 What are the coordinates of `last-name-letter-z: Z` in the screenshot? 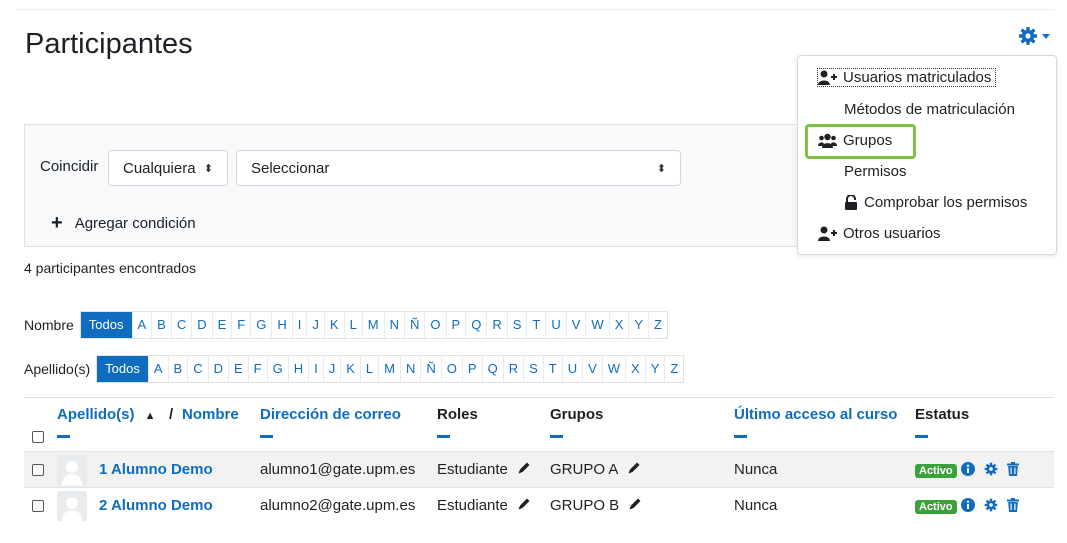 It's located at (673, 369).